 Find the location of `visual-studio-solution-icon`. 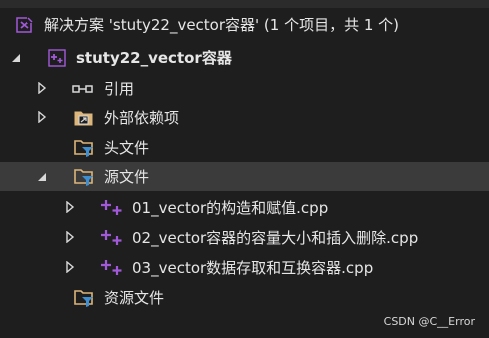

visual-studio-solution-icon is located at coordinates (25, 25).